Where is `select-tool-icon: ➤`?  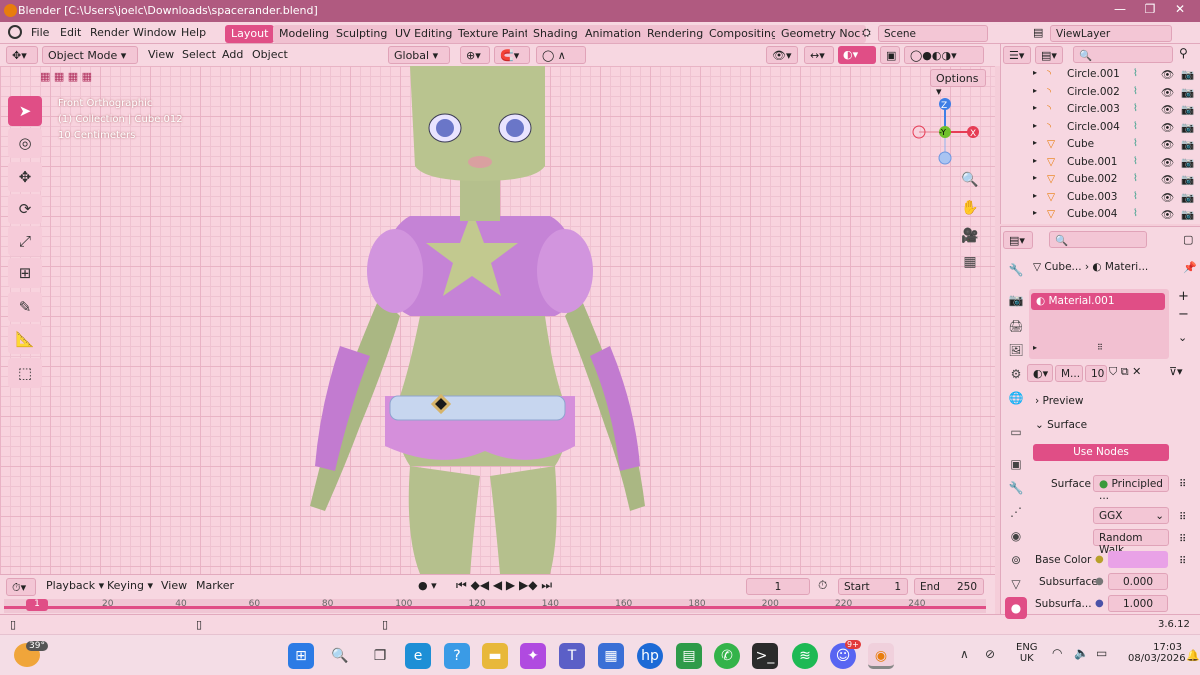
select-tool-icon: ➤ is located at coordinates (25, 111).